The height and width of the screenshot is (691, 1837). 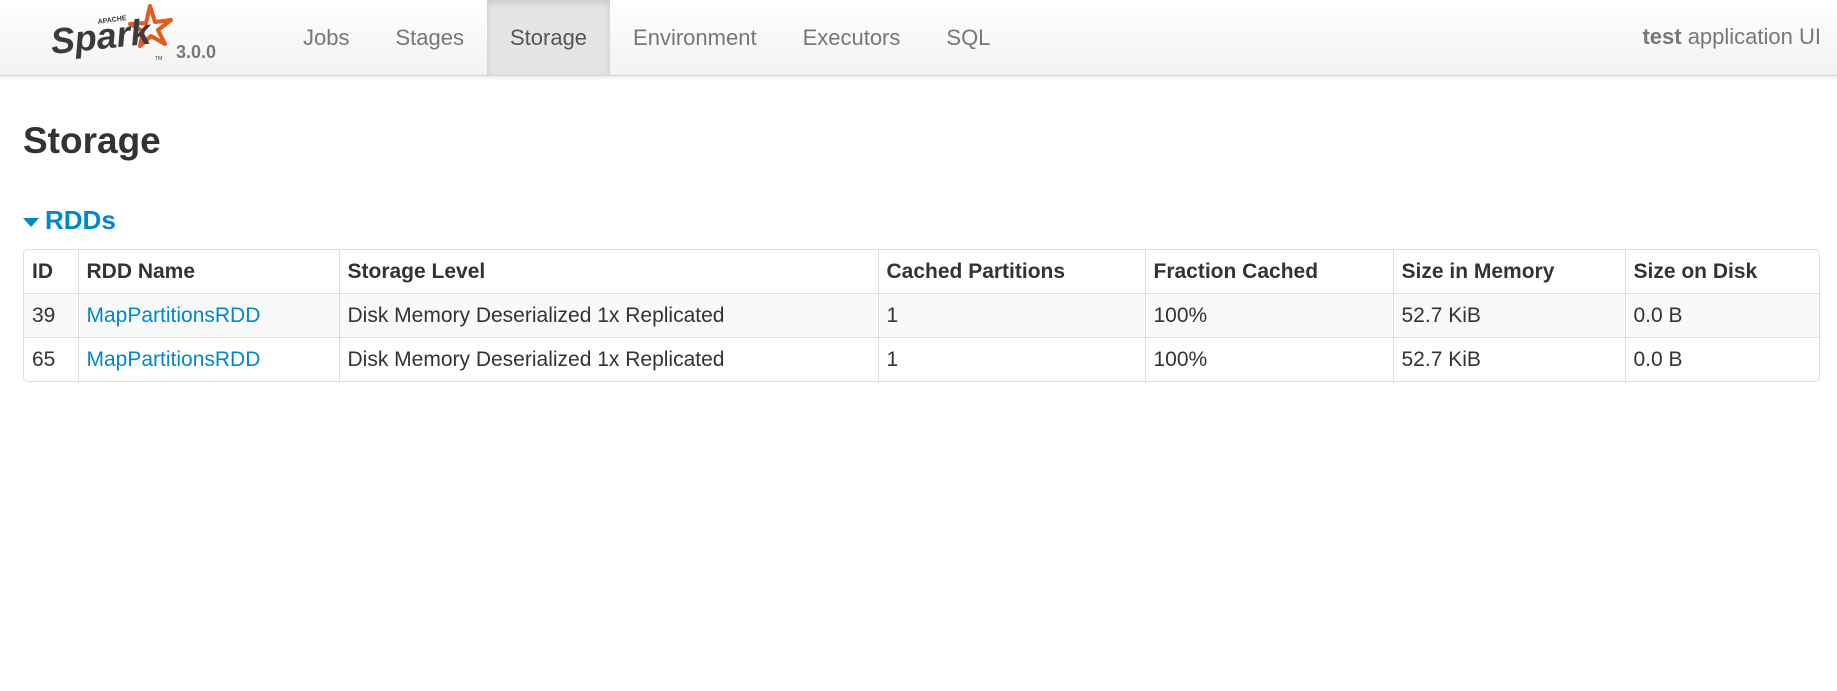 I want to click on application-name-bold: test, so click(x=1662, y=36).